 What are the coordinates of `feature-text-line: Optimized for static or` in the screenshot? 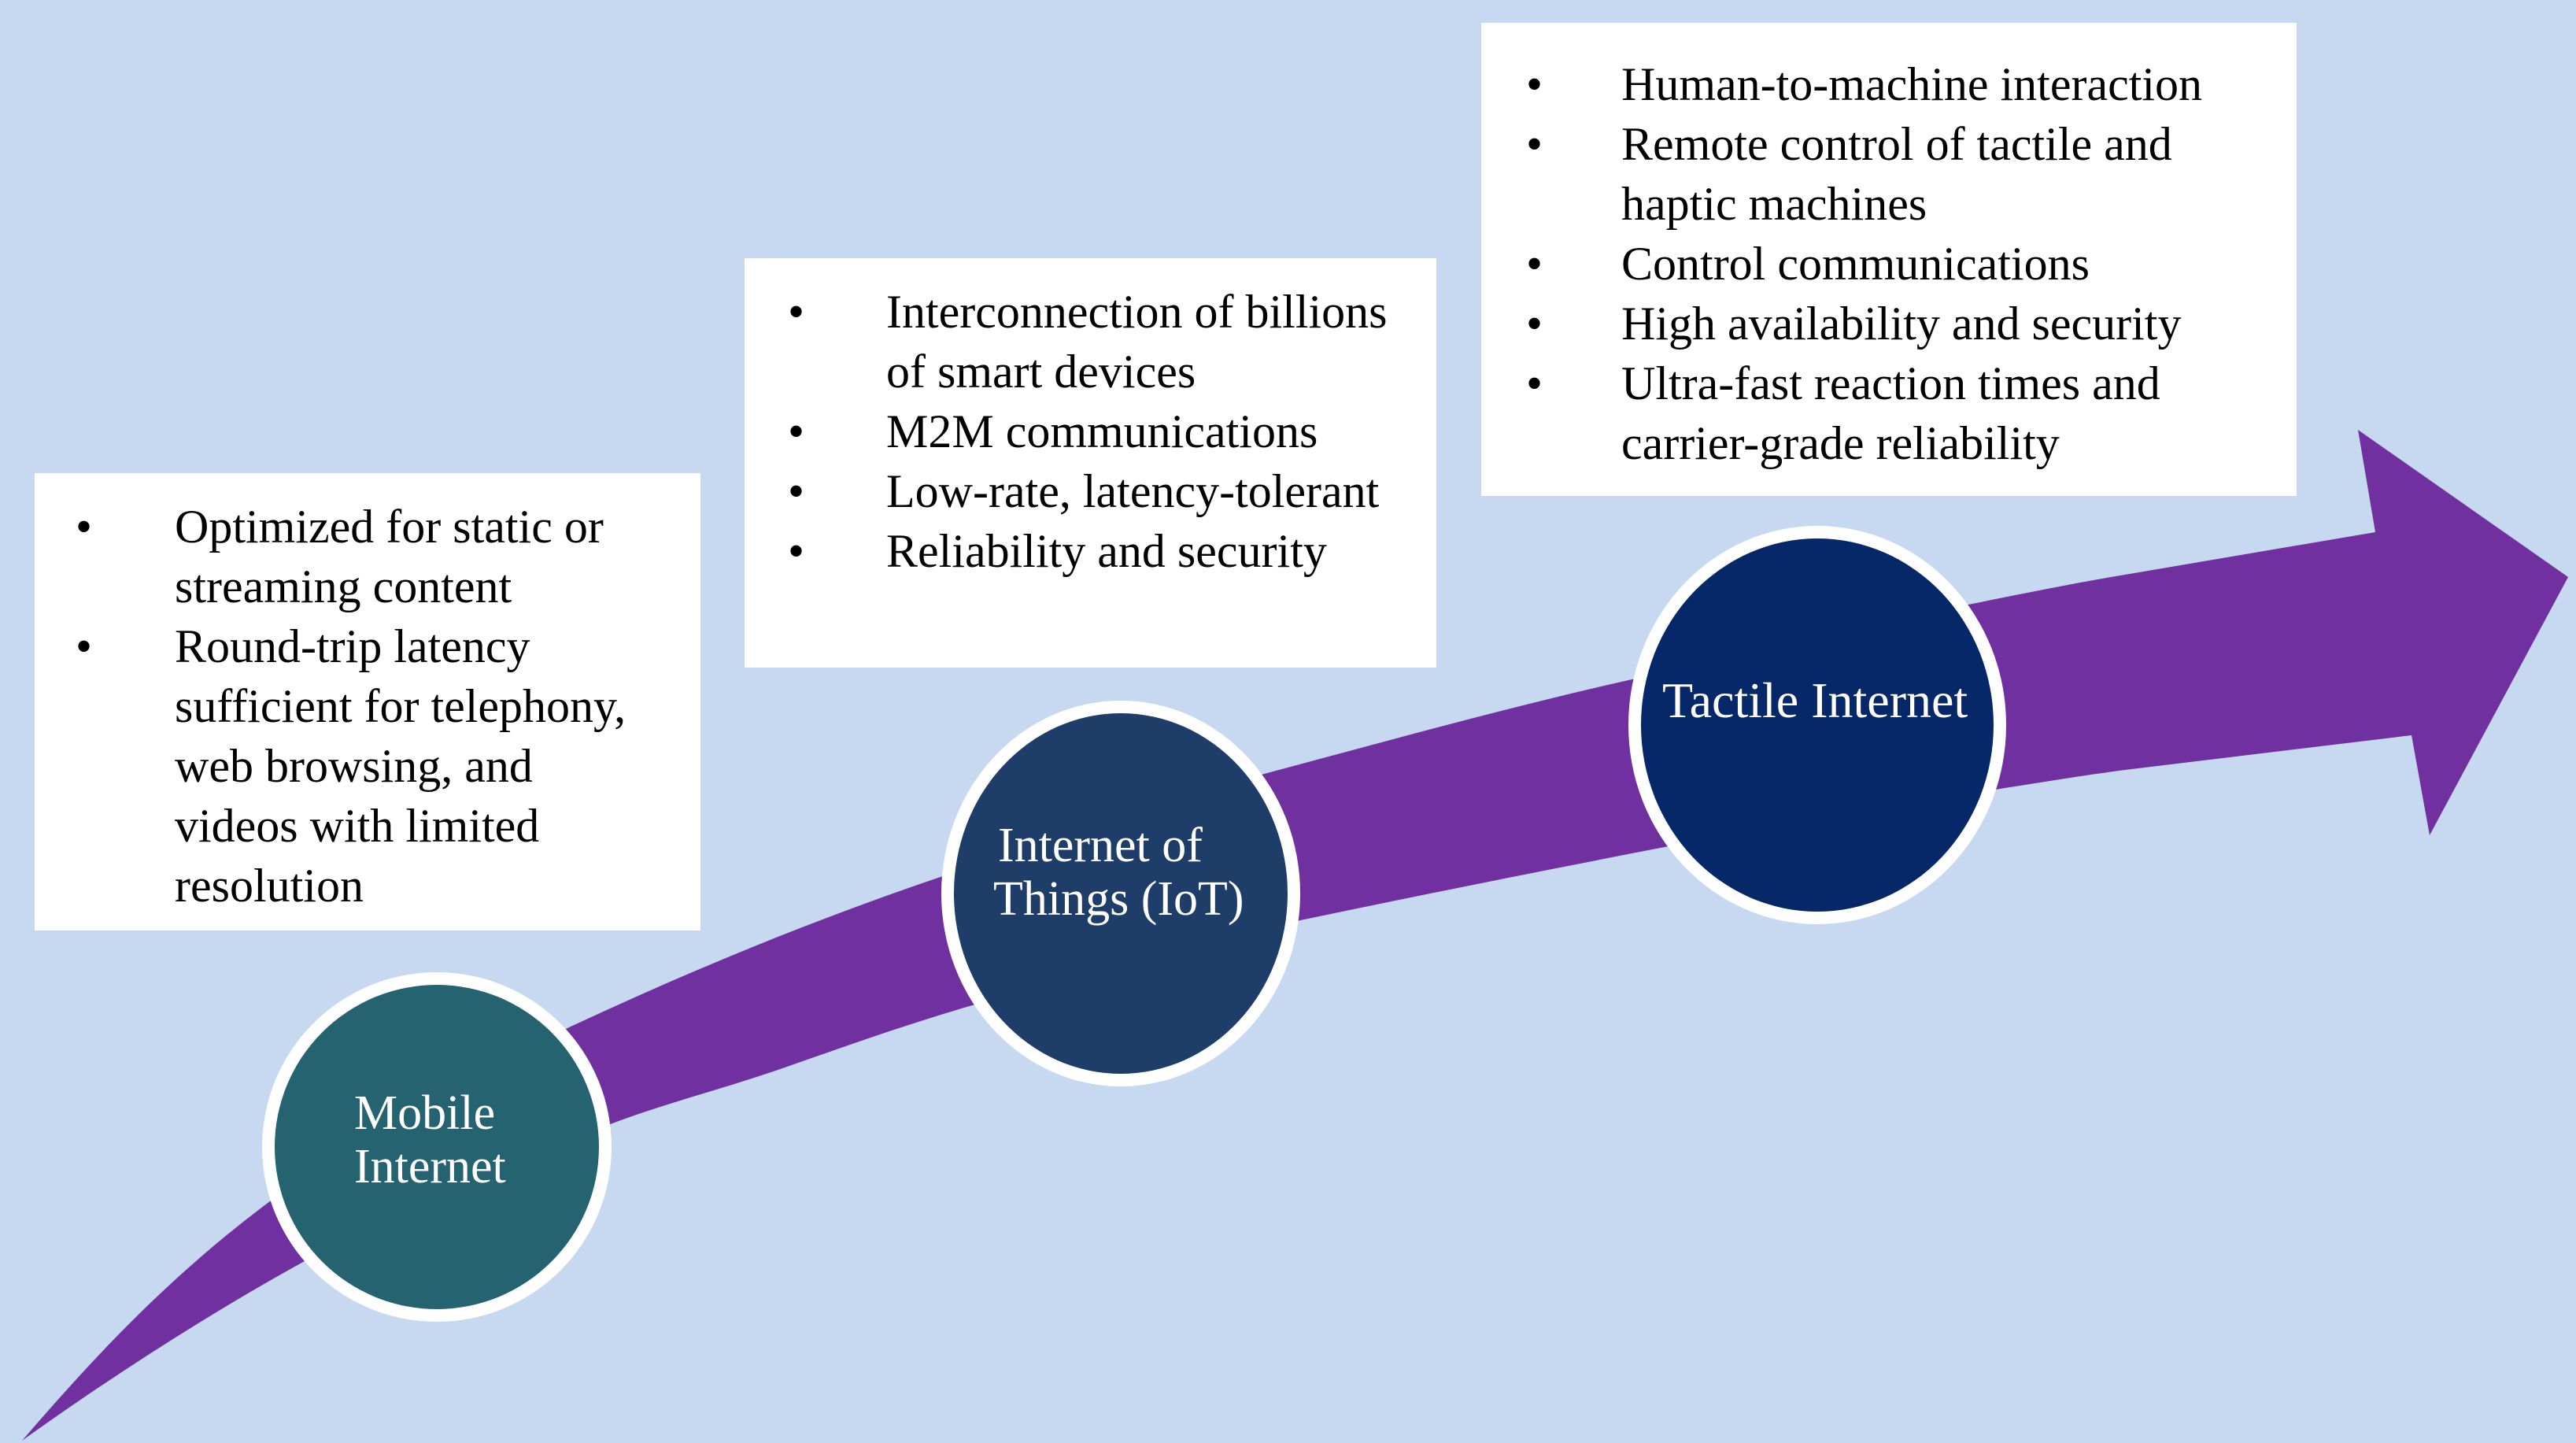 It's located at (389, 527).